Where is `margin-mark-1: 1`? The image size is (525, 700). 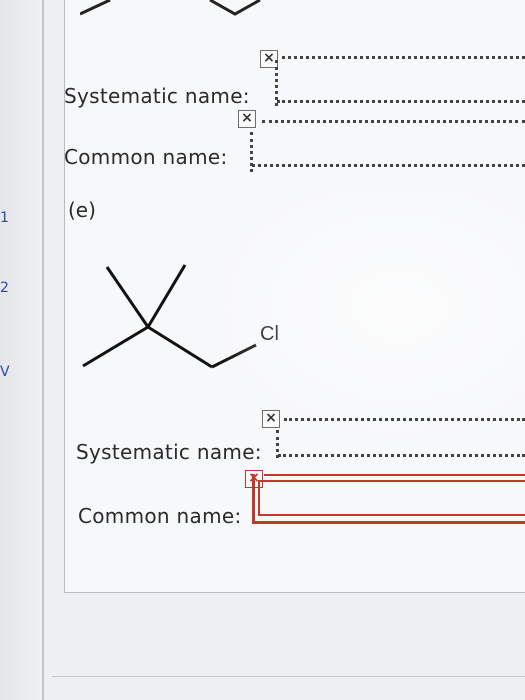
margin-mark-1: 1 is located at coordinates (4, 218).